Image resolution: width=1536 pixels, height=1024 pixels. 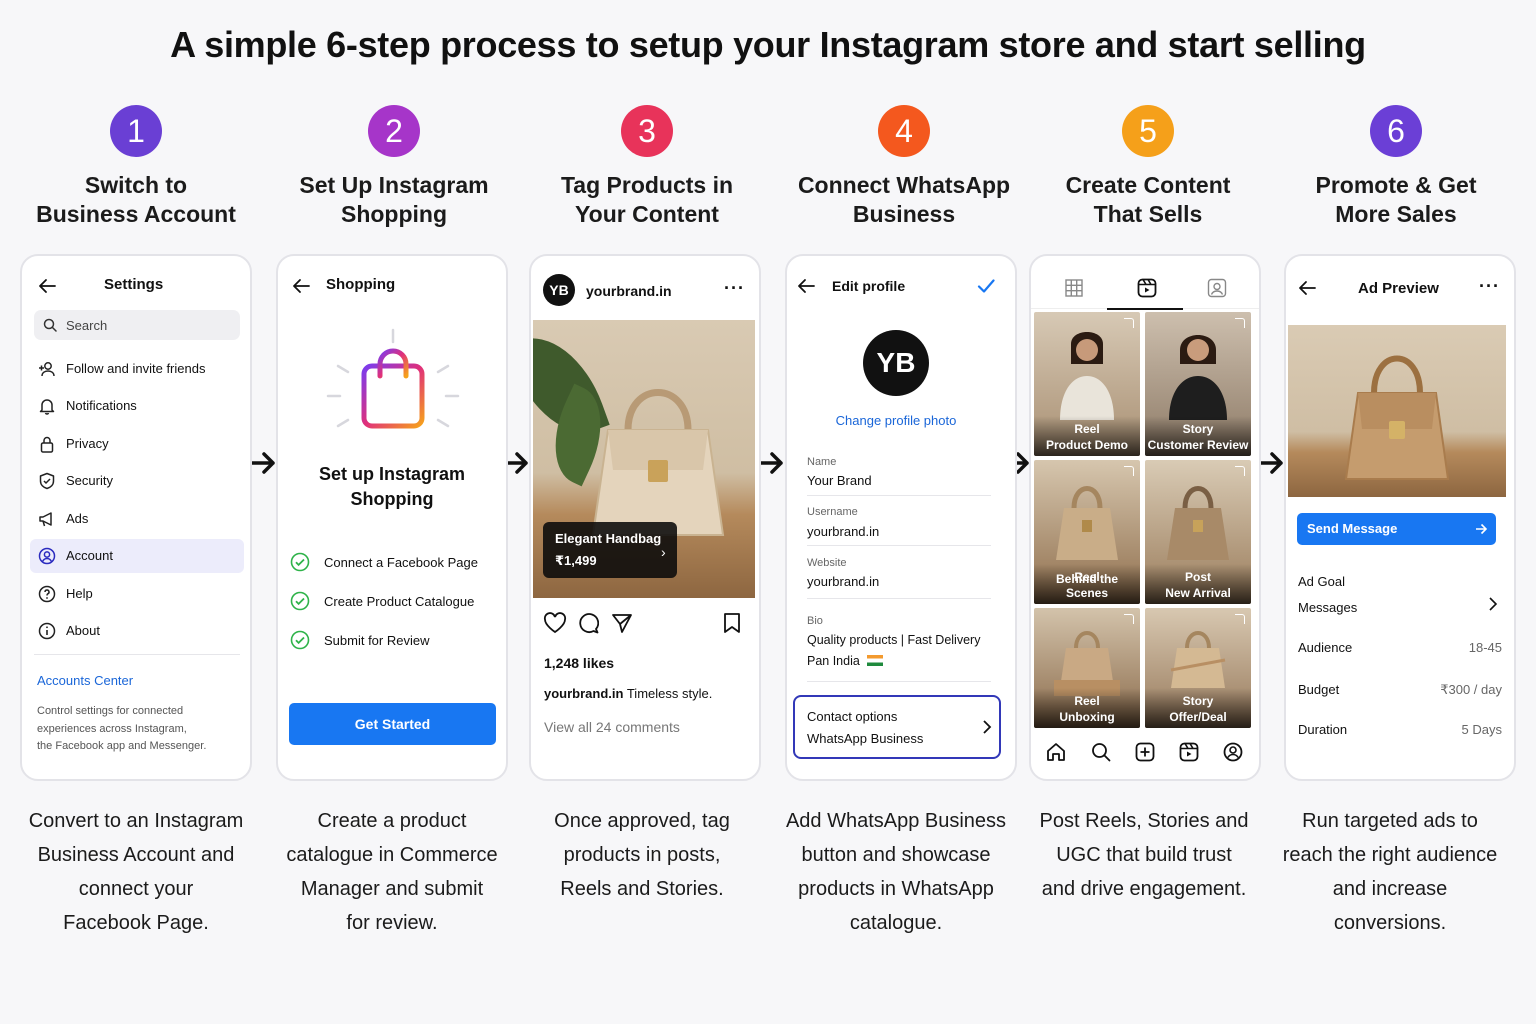 I want to click on send-message-button: Send Message, so click(x=1396, y=529).